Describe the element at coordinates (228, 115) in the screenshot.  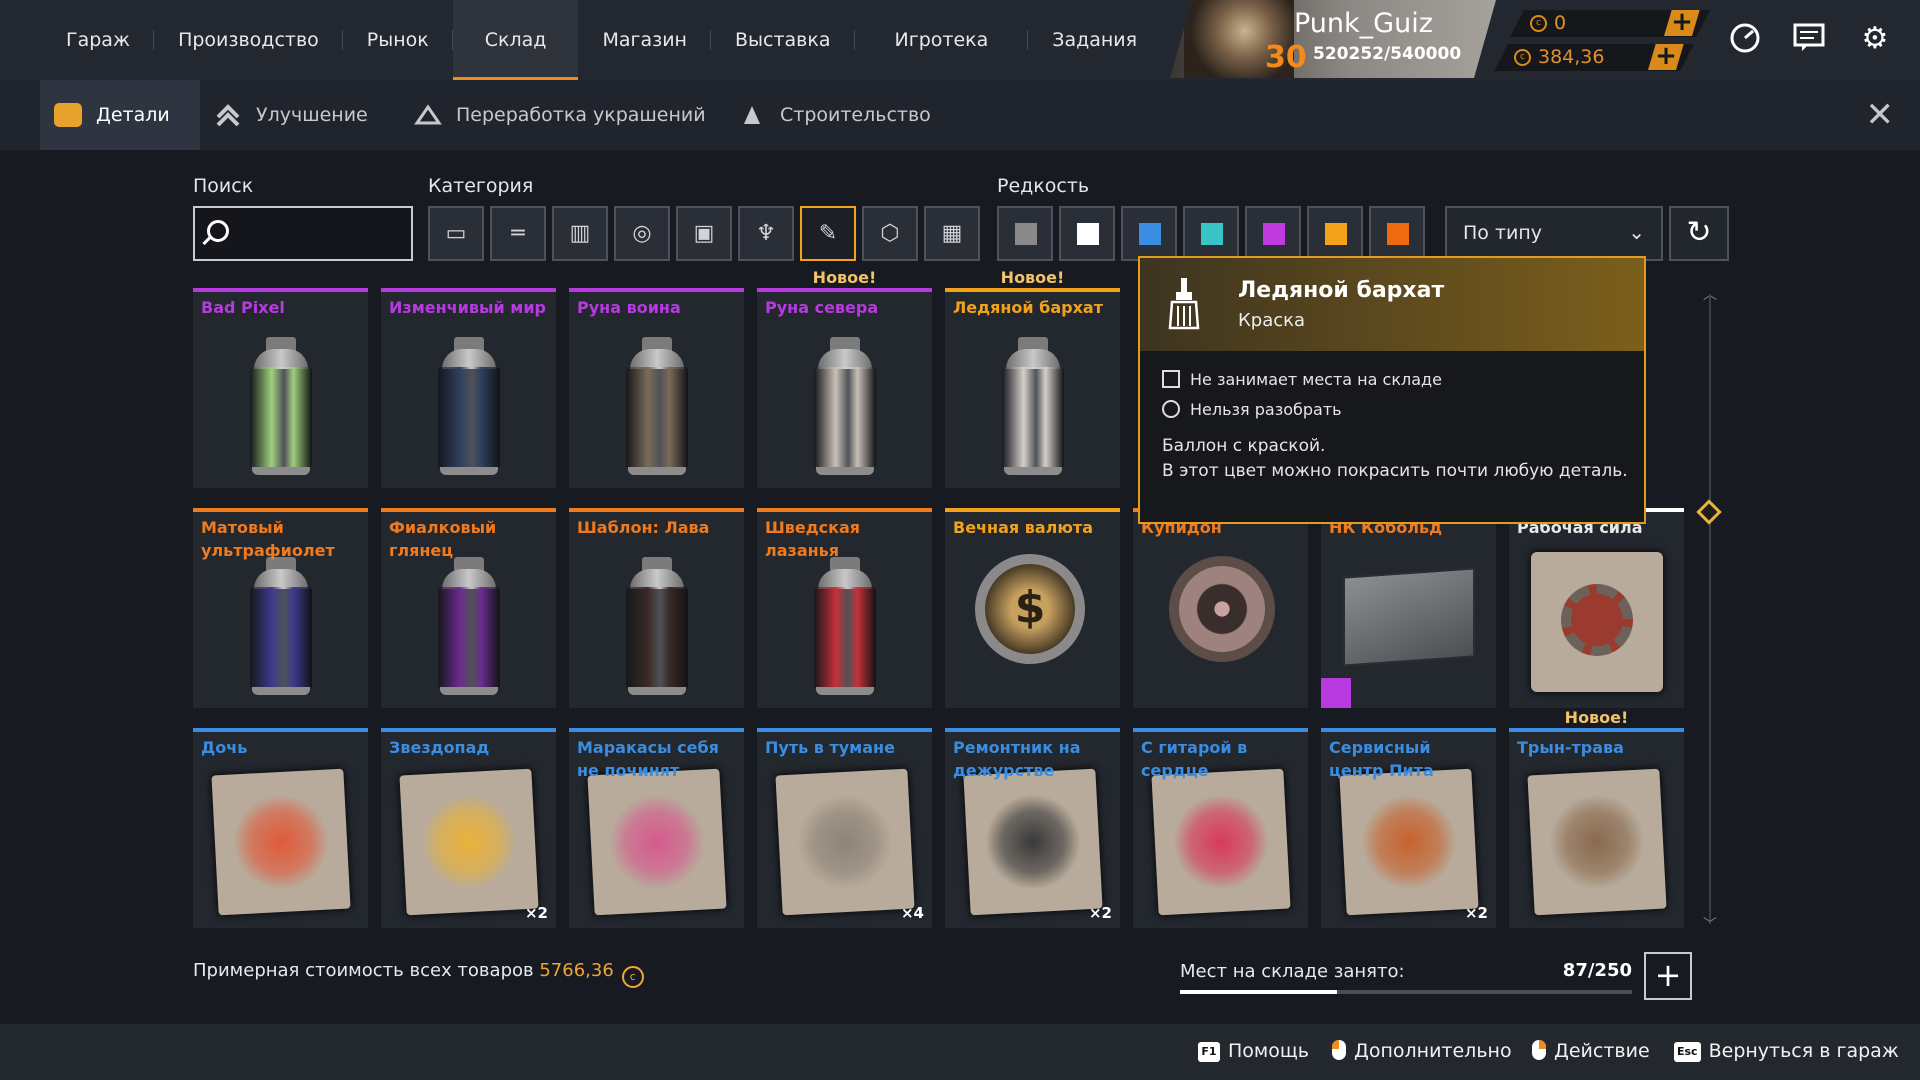
I see `upgrade-icon` at that location.